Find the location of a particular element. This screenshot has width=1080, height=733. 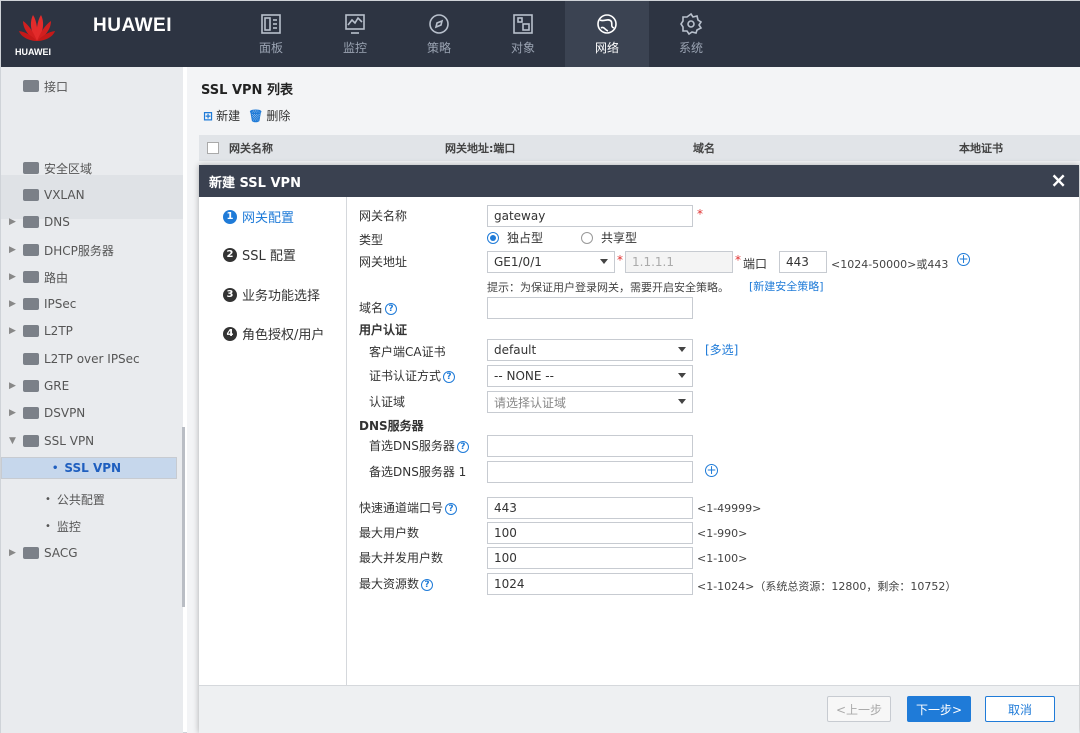

table-header: 网关名称 网关地址:端口 域名 本地证书 is located at coordinates (639, 148).